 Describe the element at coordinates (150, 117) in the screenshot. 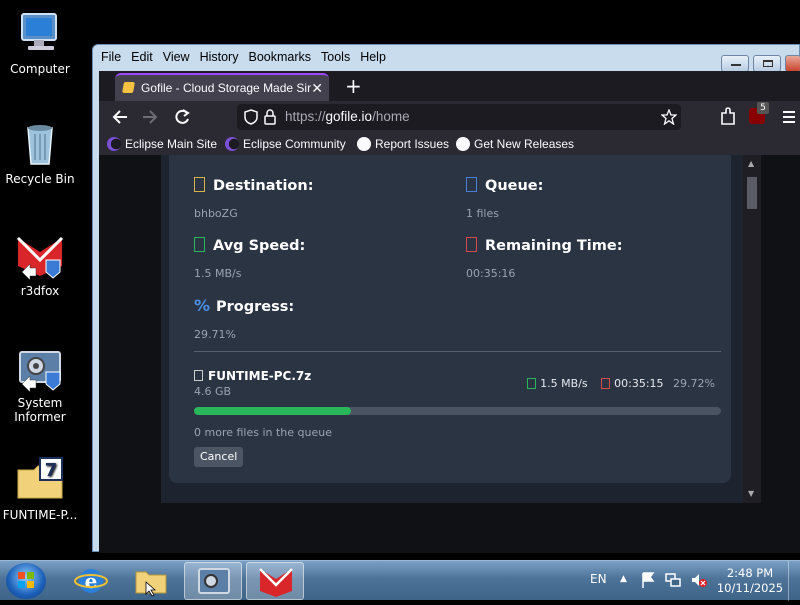

I see `forward-arrow-icon` at that location.